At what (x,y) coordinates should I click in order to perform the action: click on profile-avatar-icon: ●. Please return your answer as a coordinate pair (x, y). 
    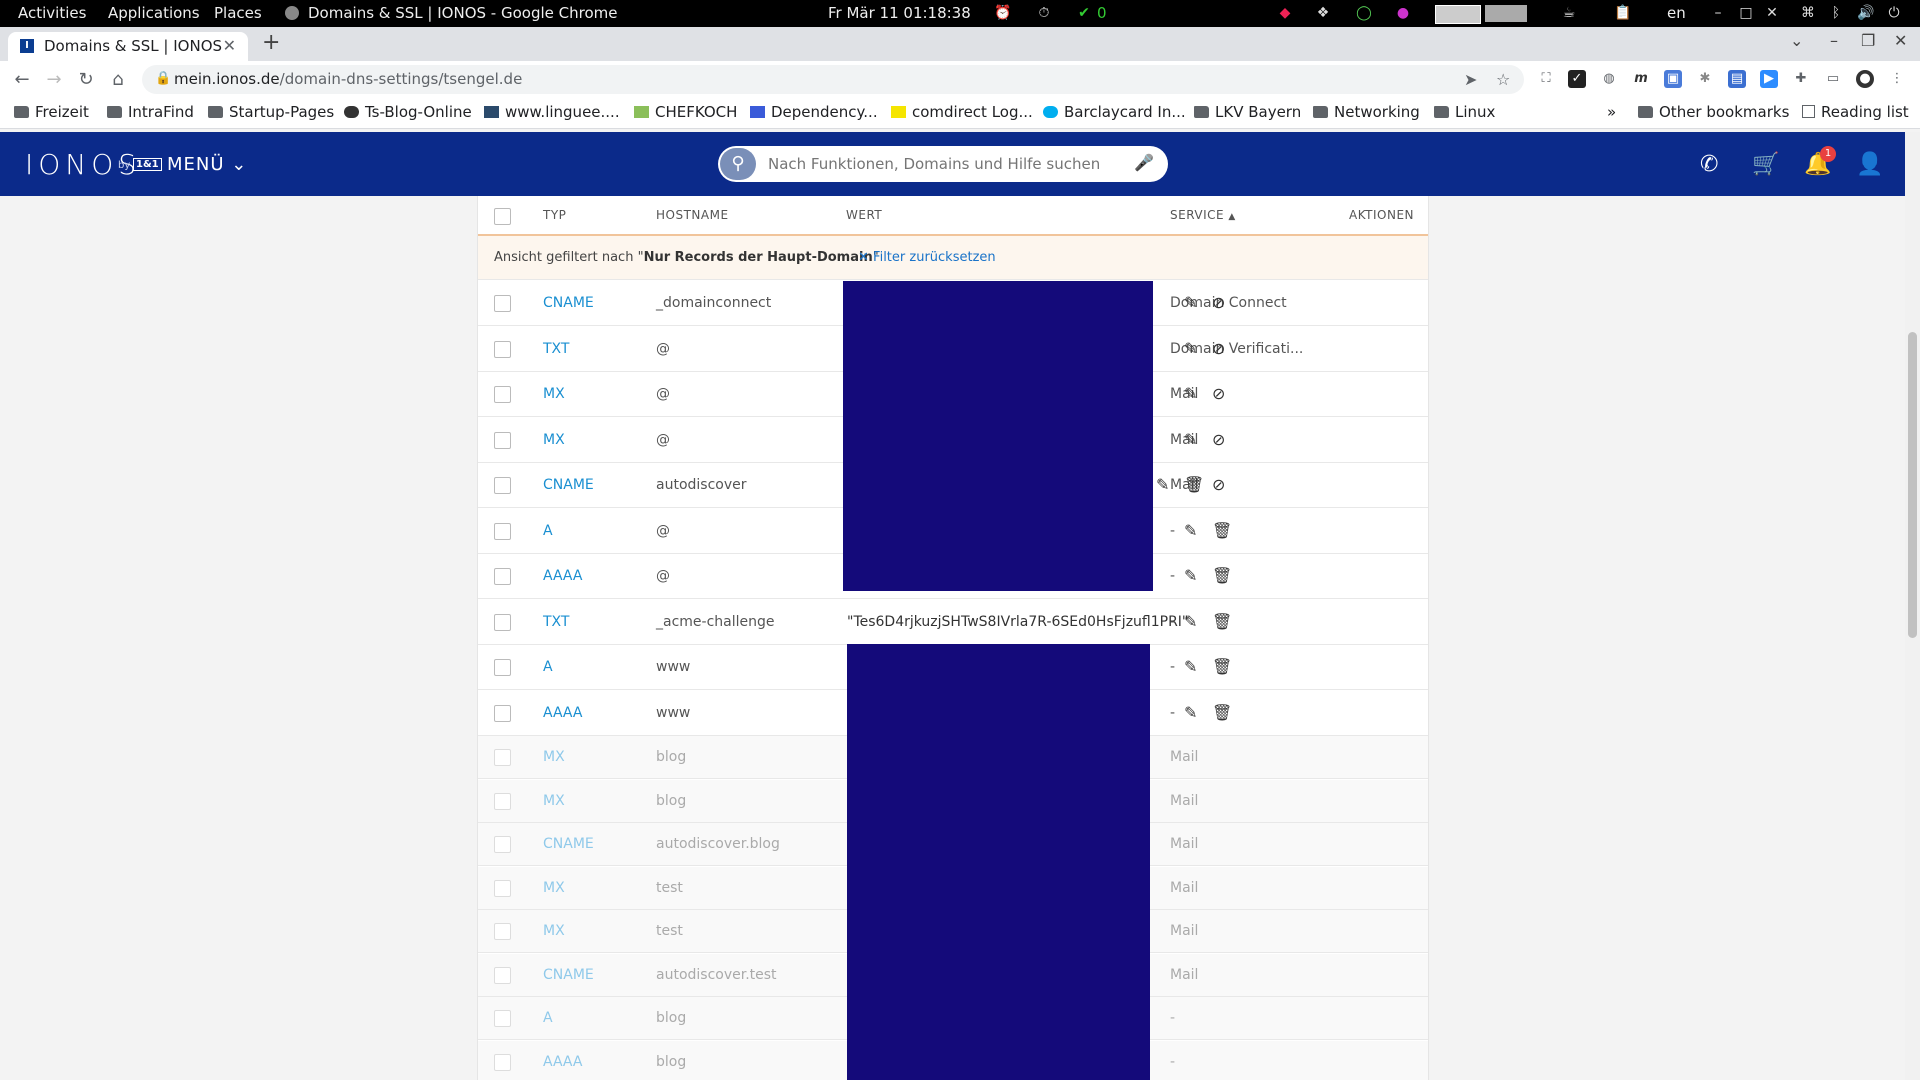
    Looking at the image, I should click on (1865, 79).